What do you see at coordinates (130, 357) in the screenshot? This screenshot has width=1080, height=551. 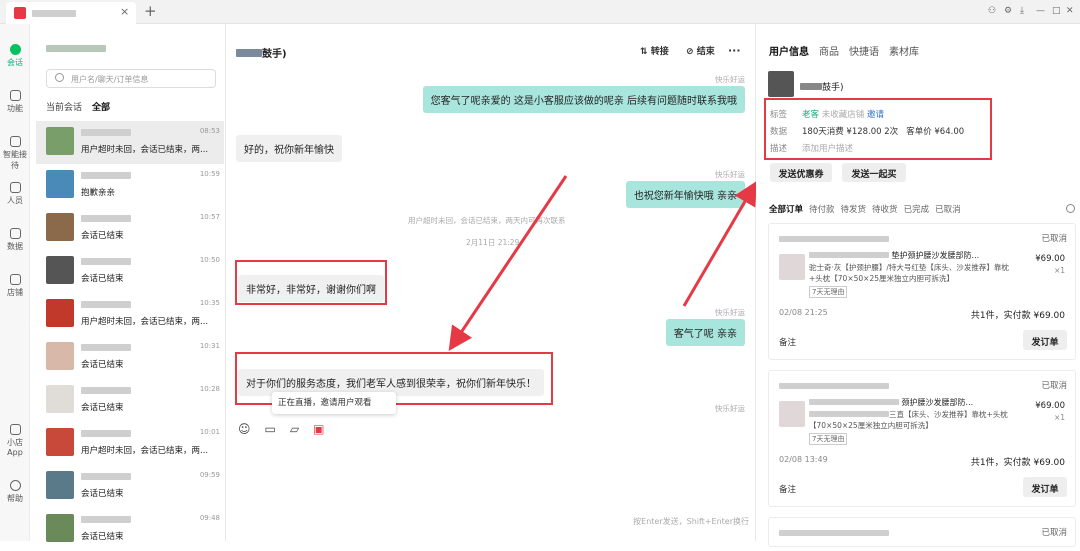 I see `conversation-item: 10:31 会话已结束` at bounding box center [130, 357].